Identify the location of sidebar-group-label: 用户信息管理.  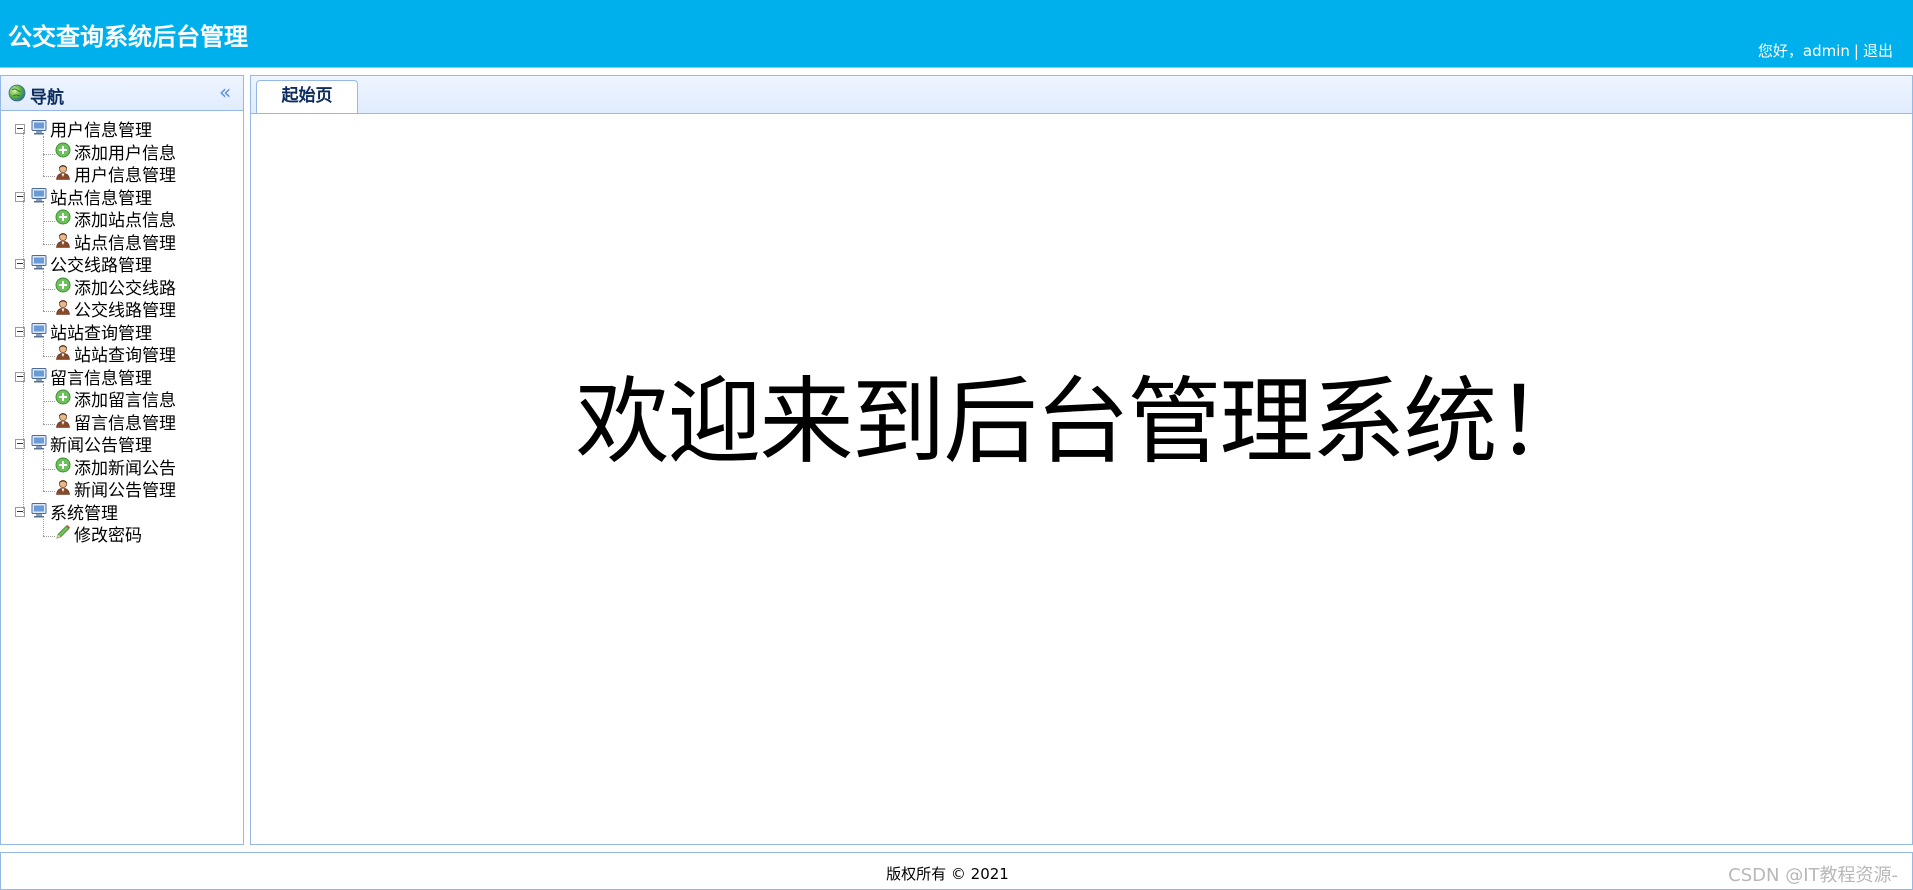
(101, 131).